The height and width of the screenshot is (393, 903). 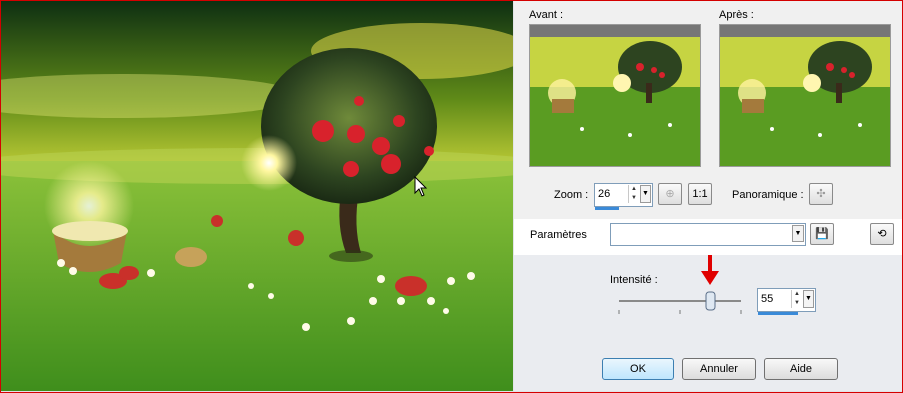 I want to click on settings-label: Paramètres, so click(x=558, y=235).